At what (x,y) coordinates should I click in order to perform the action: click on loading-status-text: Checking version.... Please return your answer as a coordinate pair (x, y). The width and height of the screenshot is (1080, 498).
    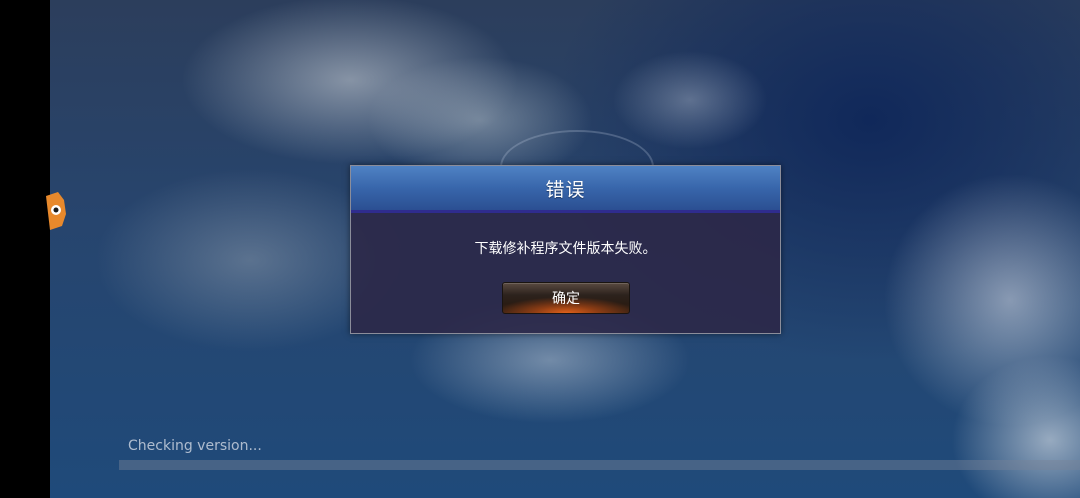
    Looking at the image, I should click on (195, 446).